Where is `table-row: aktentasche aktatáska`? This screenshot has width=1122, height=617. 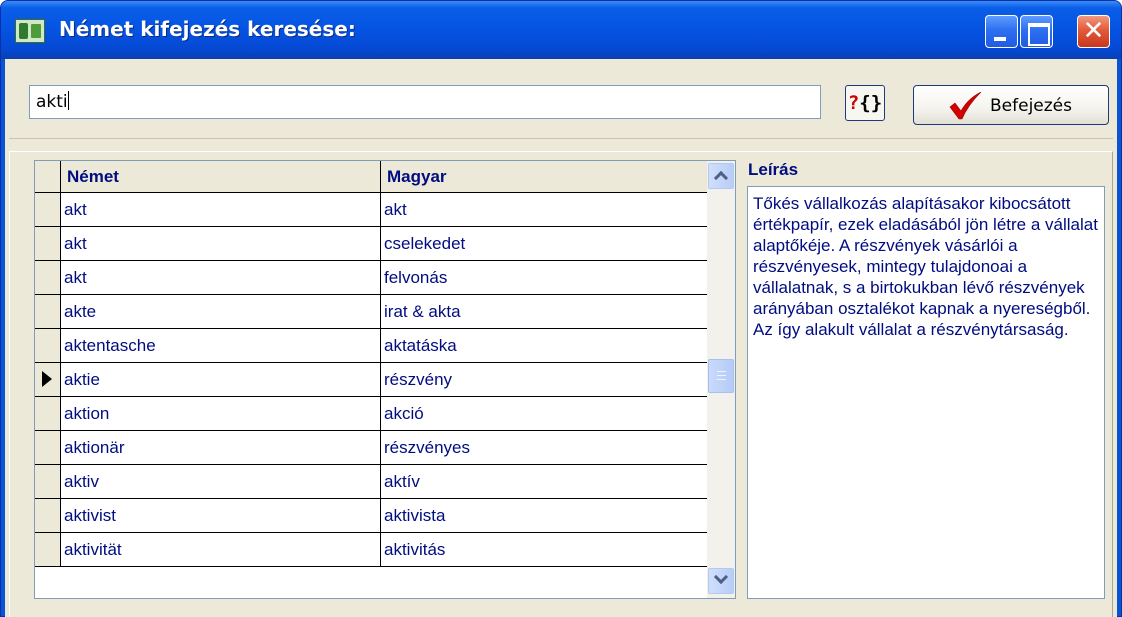
table-row: aktentasche aktatáska is located at coordinates (371, 346).